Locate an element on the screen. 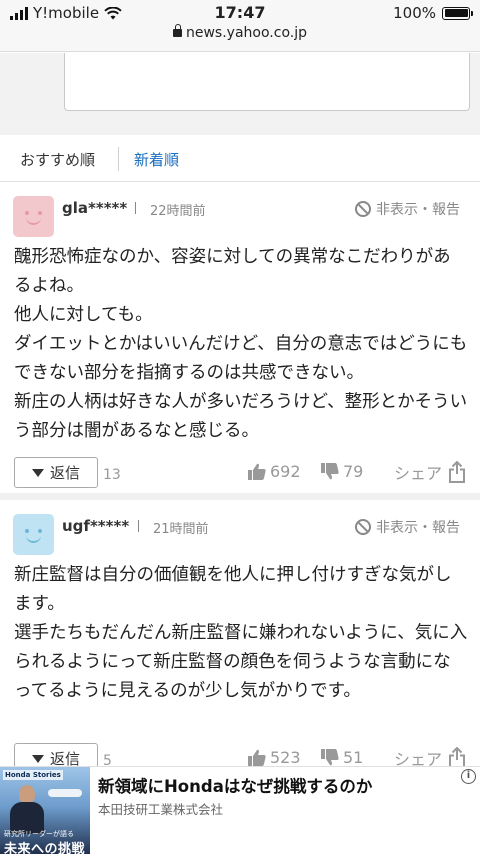  username: gla***** is located at coordinates (94, 208).